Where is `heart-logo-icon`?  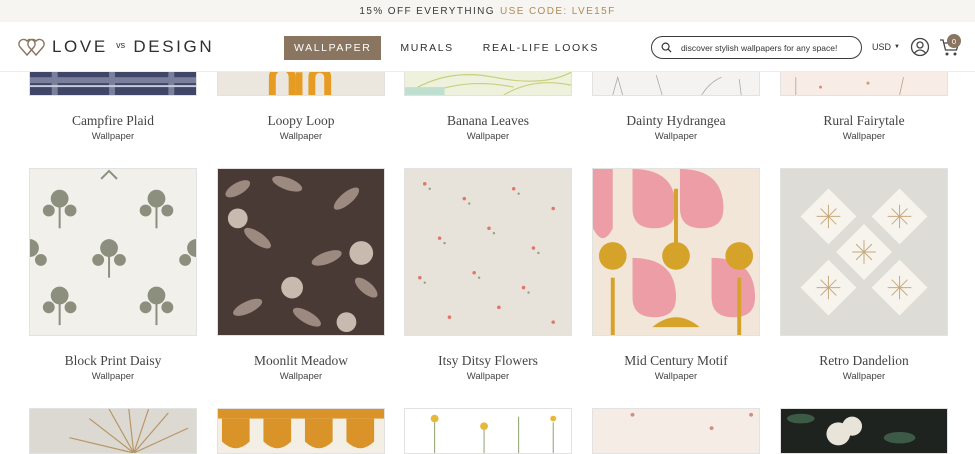 heart-logo-icon is located at coordinates (31, 47).